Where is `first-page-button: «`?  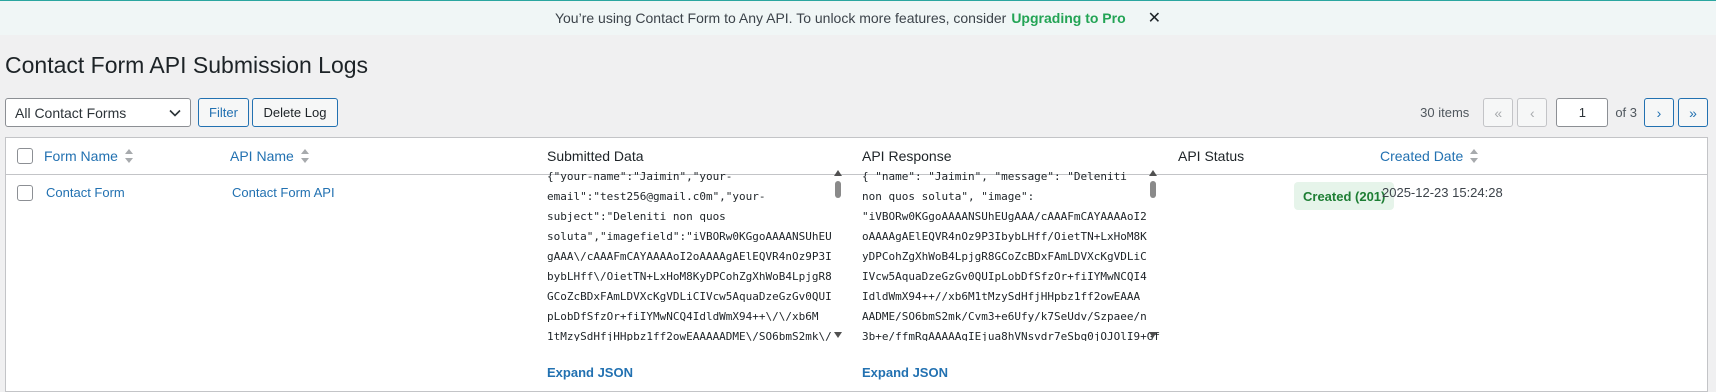
first-page-button: « is located at coordinates (1498, 112).